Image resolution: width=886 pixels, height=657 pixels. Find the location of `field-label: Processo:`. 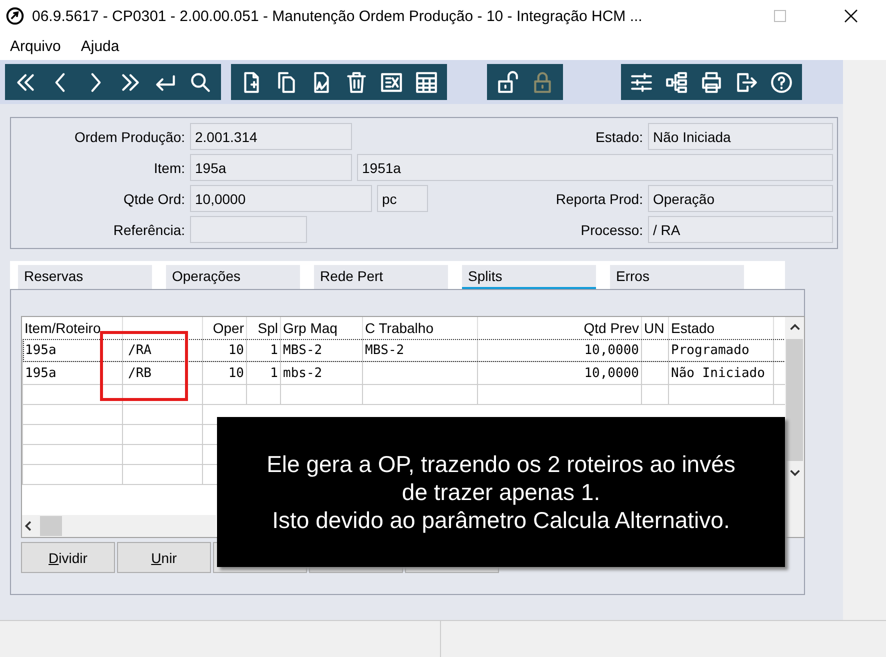

field-label: Processo: is located at coordinates (611, 230).